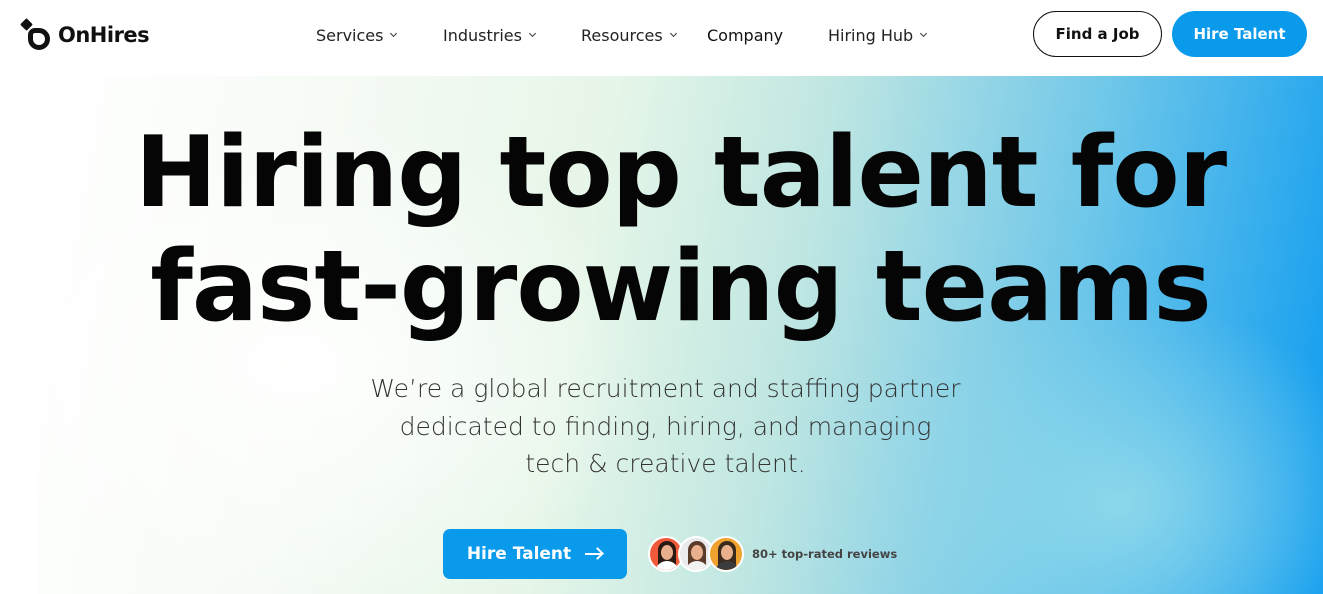 The width and height of the screenshot is (1323, 594). What do you see at coordinates (825, 554) in the screenshot?
I see `reviews-count-text: 80+ top-rated reviews` at bounding box center [825, 554].